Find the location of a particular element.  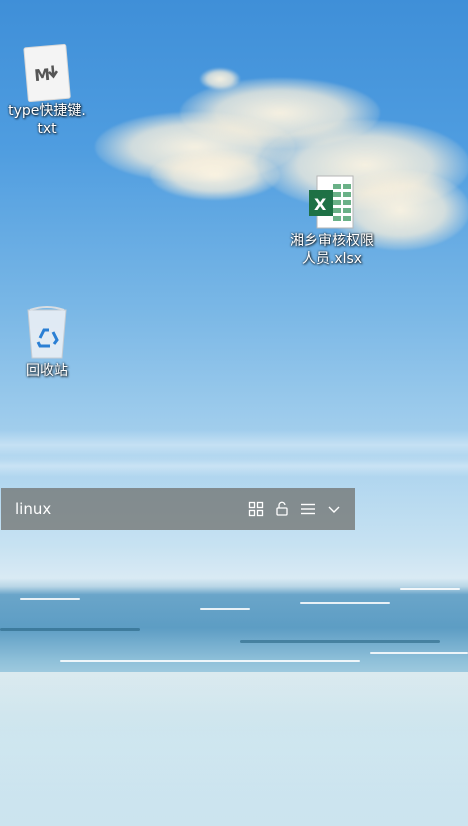

menu-button is located at coordinates (308, 509).